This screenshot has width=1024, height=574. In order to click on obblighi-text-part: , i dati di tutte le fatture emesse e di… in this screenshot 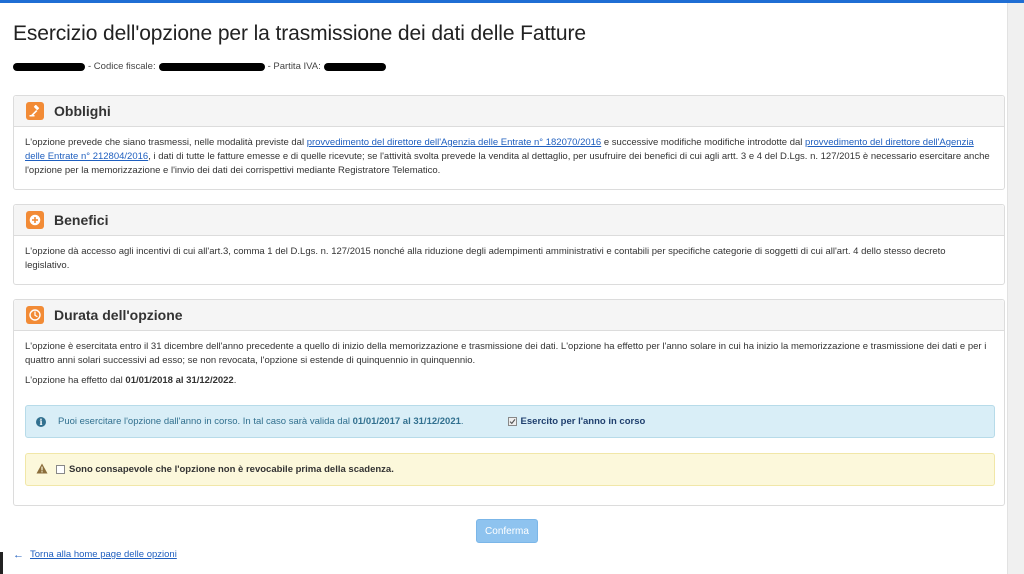, I will do `click(507, 163)`.